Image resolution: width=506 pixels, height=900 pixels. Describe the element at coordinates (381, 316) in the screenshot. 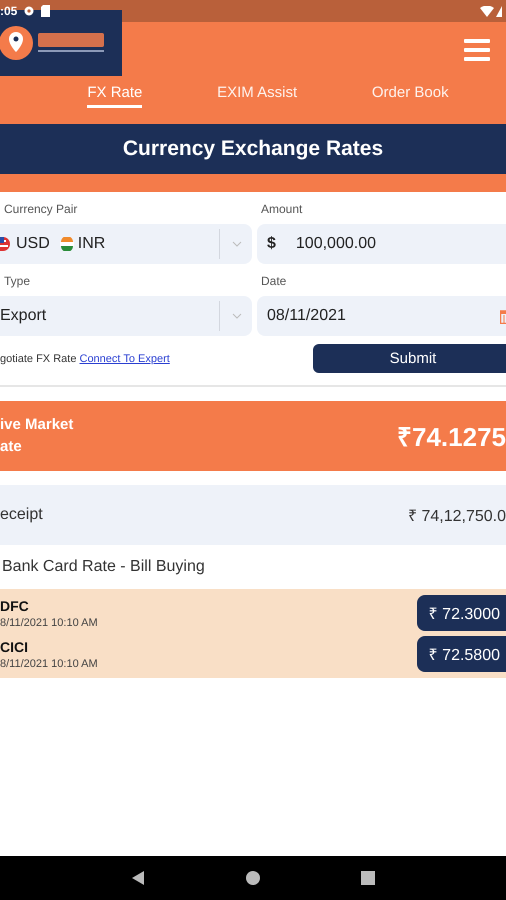

I see `date-field: 08/11/2021` at that location.